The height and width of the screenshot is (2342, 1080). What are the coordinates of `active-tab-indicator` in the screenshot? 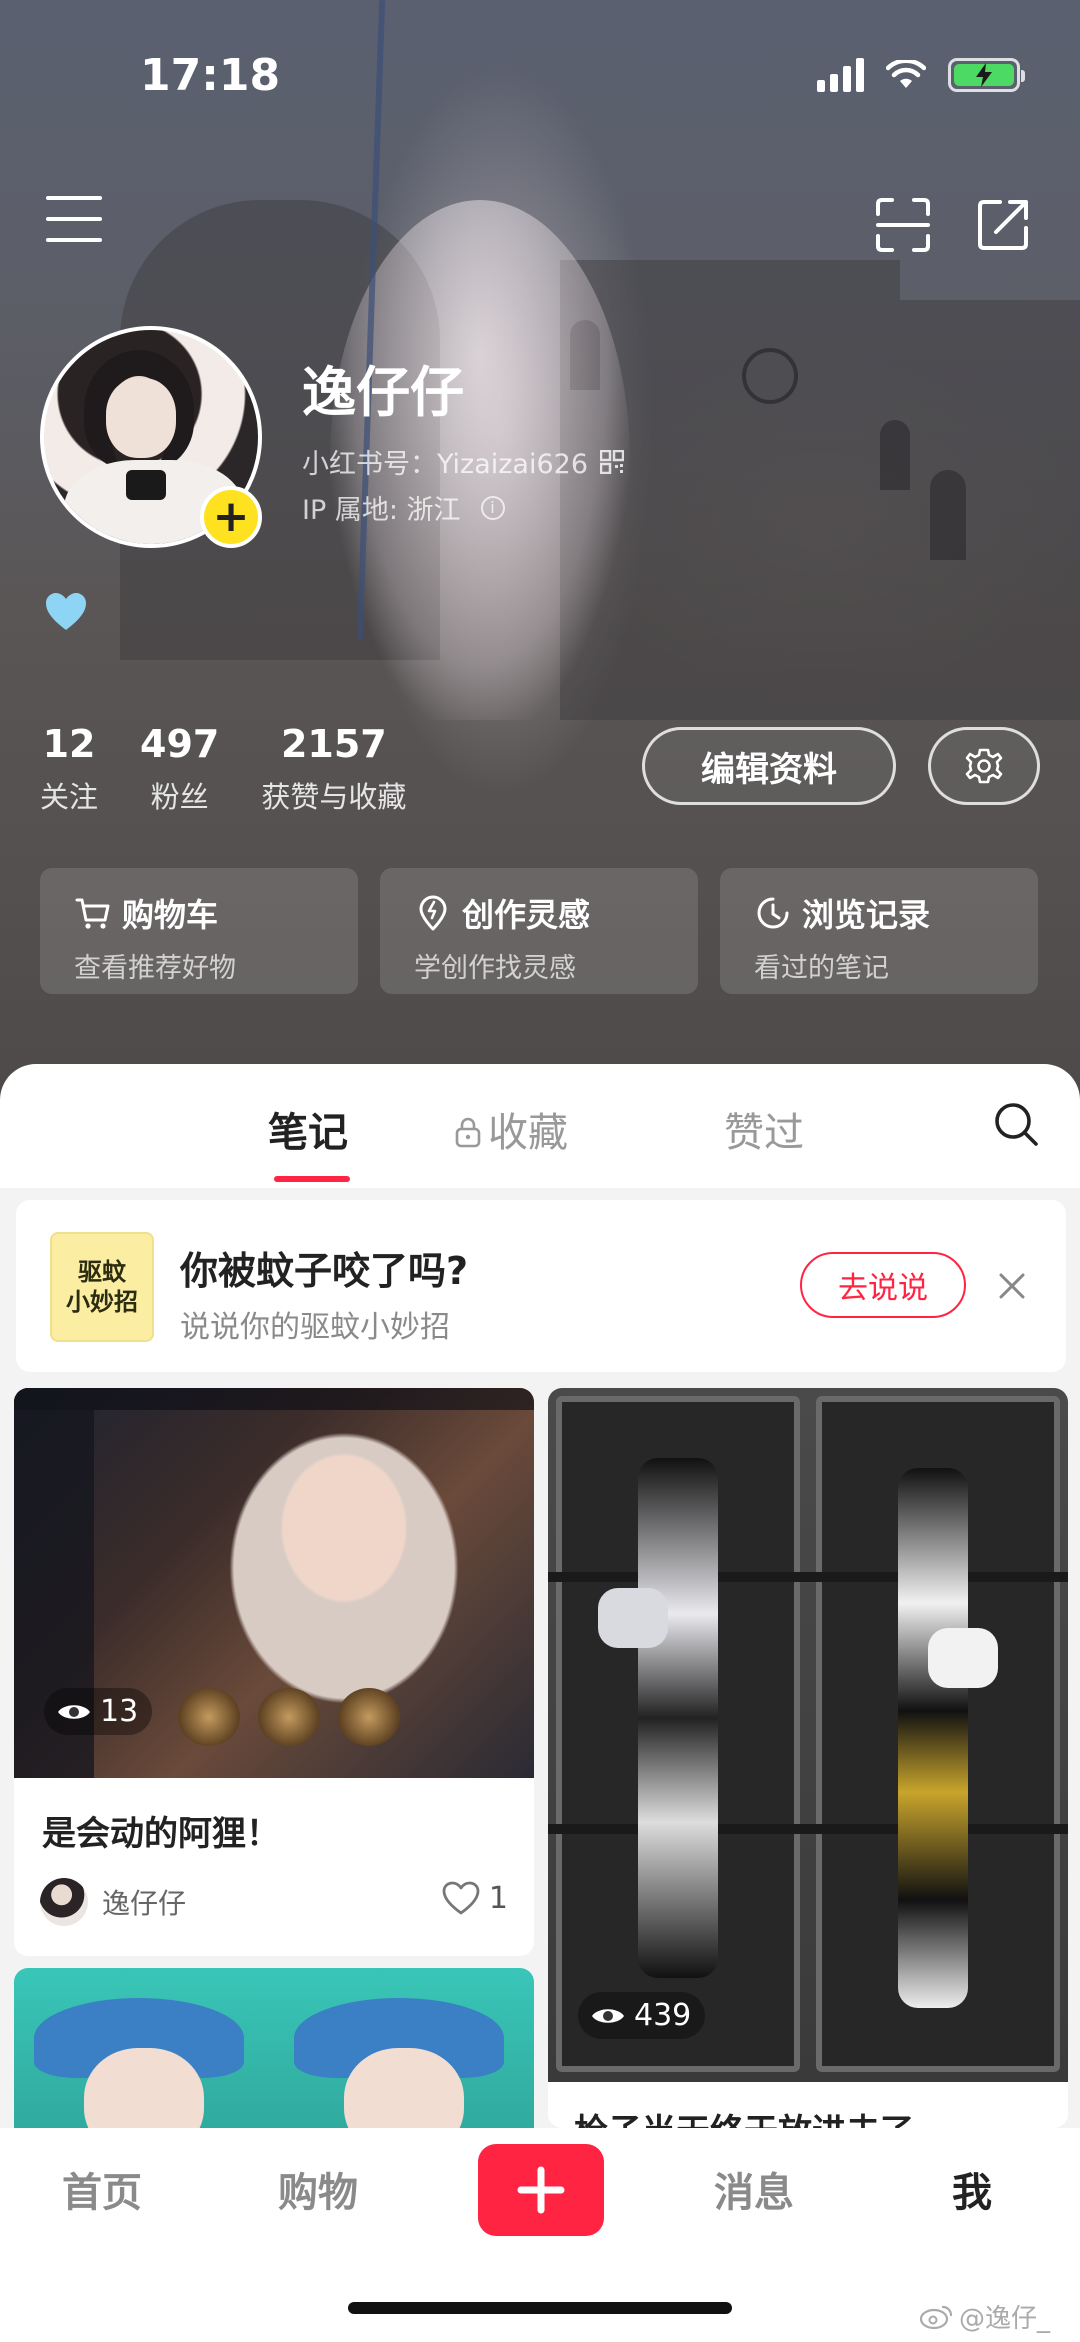 It's located at (312, 1179).